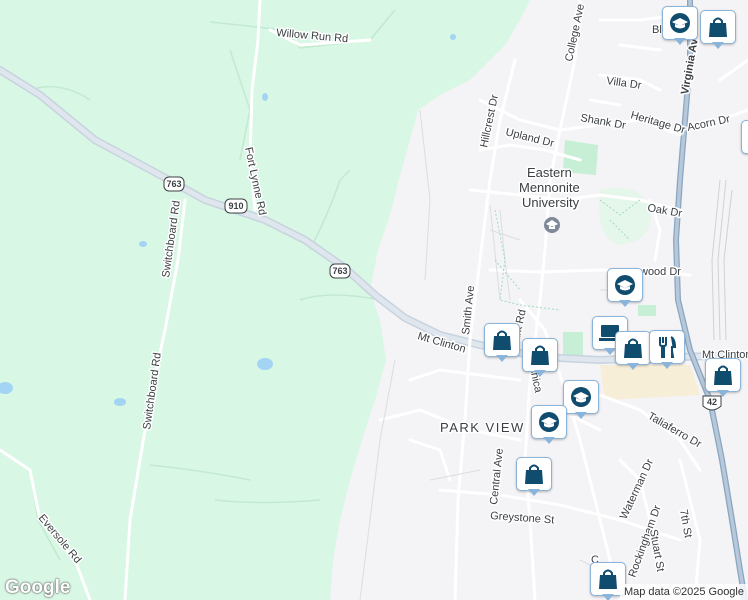 This screenshot has height=600, width=748. Describe the element at coordinates (657, 30) in the screenshot. I see `bl-label: Bl` at that location.